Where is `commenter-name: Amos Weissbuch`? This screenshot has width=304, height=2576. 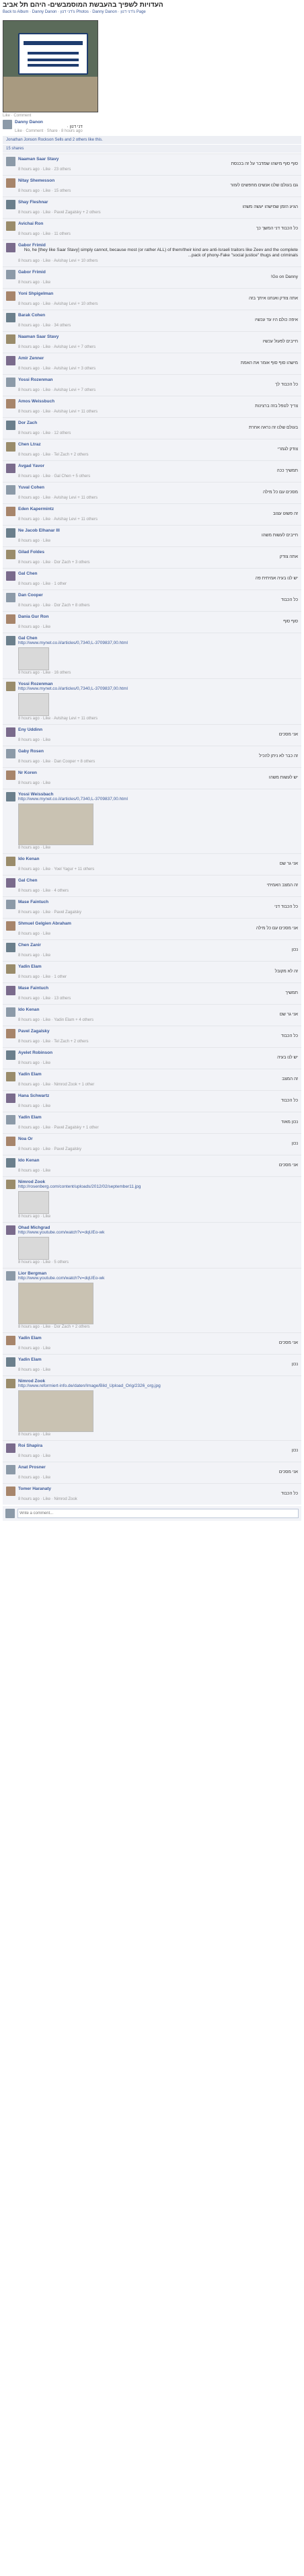 commenter-name: Amos Weissbuch is located at coordinates (158, 401).